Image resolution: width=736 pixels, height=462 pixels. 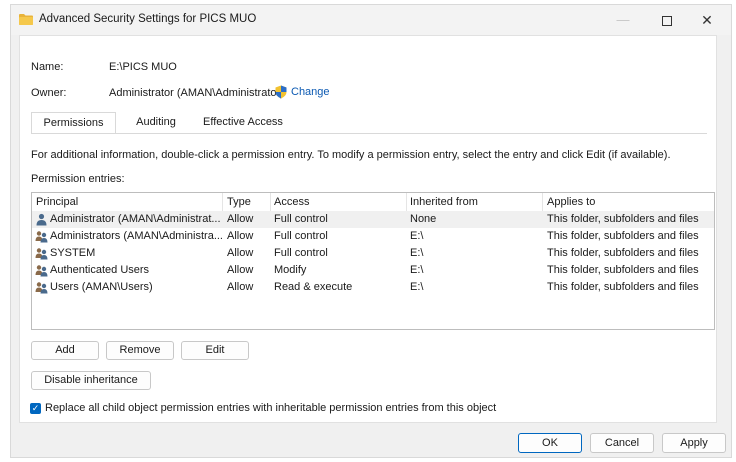 I want to click on owner-label: Owner:, so click(x=49, y=93).